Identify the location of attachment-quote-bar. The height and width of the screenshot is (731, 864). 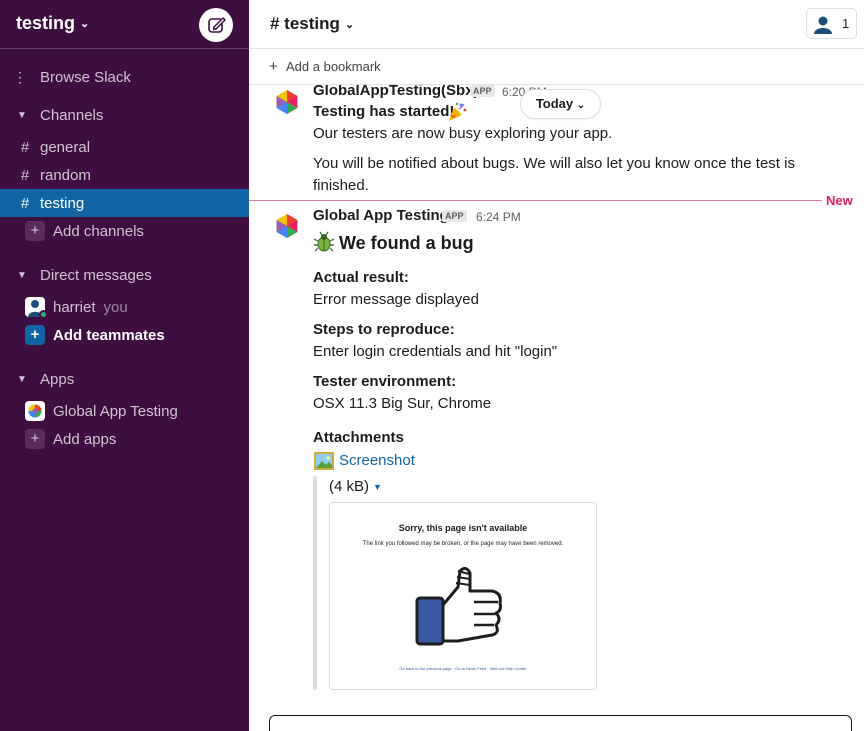
(315, 583).